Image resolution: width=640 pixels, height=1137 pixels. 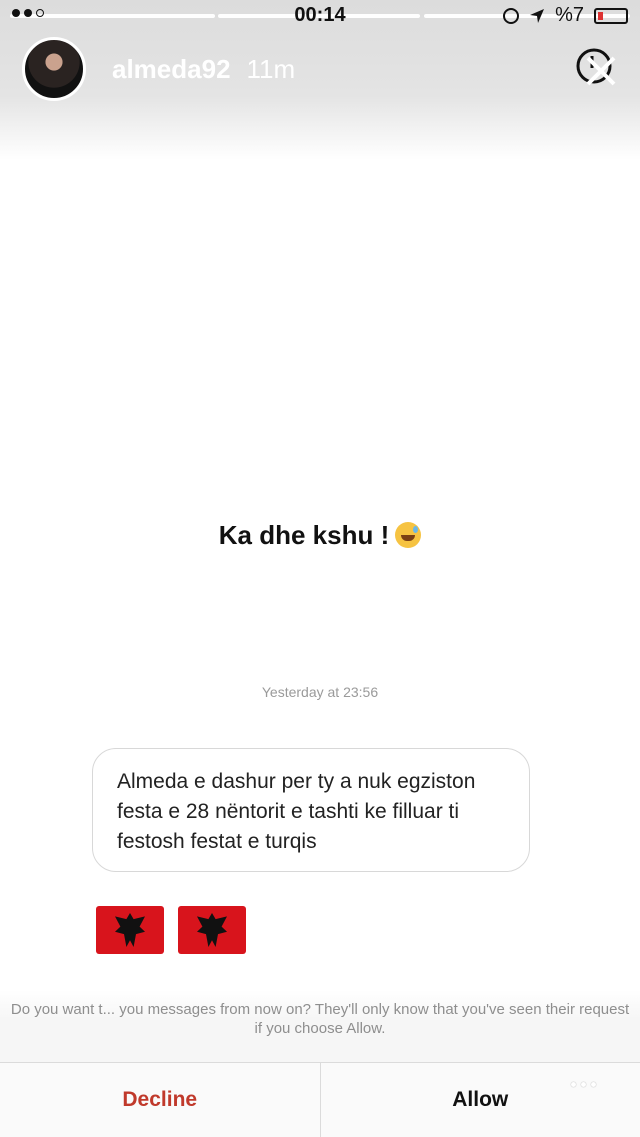 What do you see at coordinates (569, 15) in the screenshot?
I see `battery-percent: %7` at bounding box center [569, 15].